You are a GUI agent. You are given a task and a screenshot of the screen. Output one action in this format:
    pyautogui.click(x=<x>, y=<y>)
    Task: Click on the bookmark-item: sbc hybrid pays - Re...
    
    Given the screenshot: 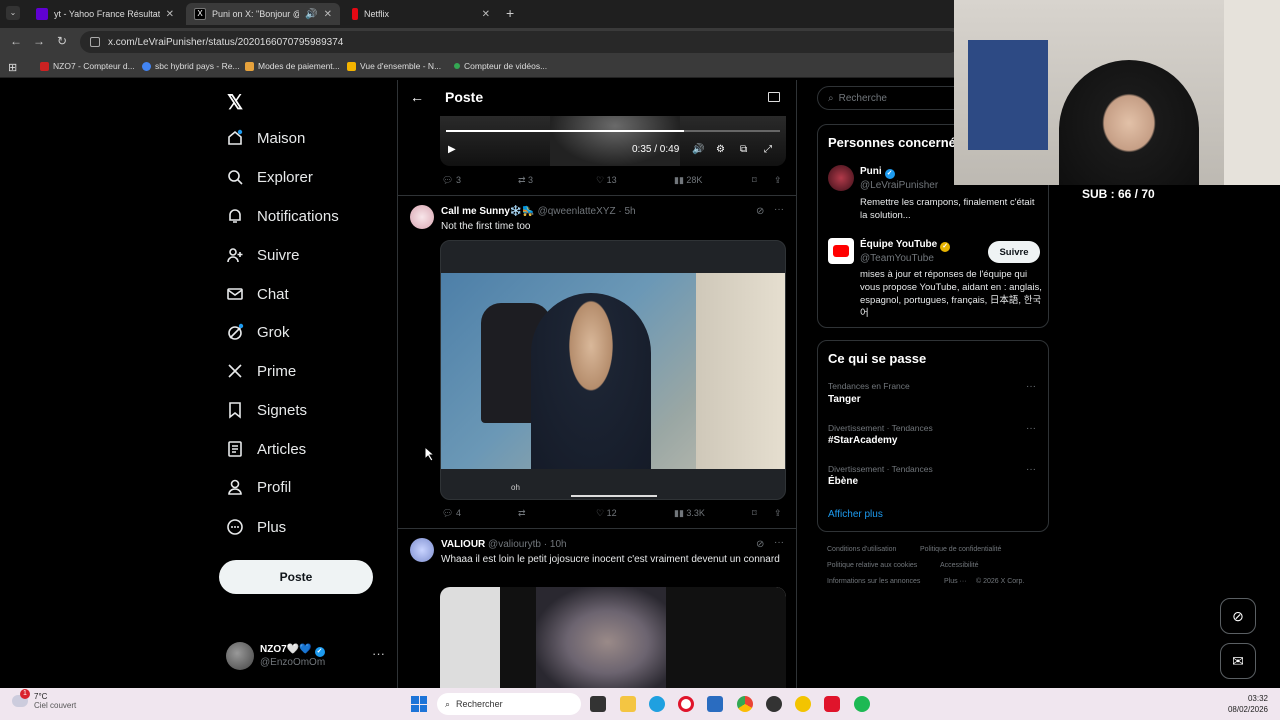 What is the action you would take?
    pyautogui.click(x=191, y=66)
    